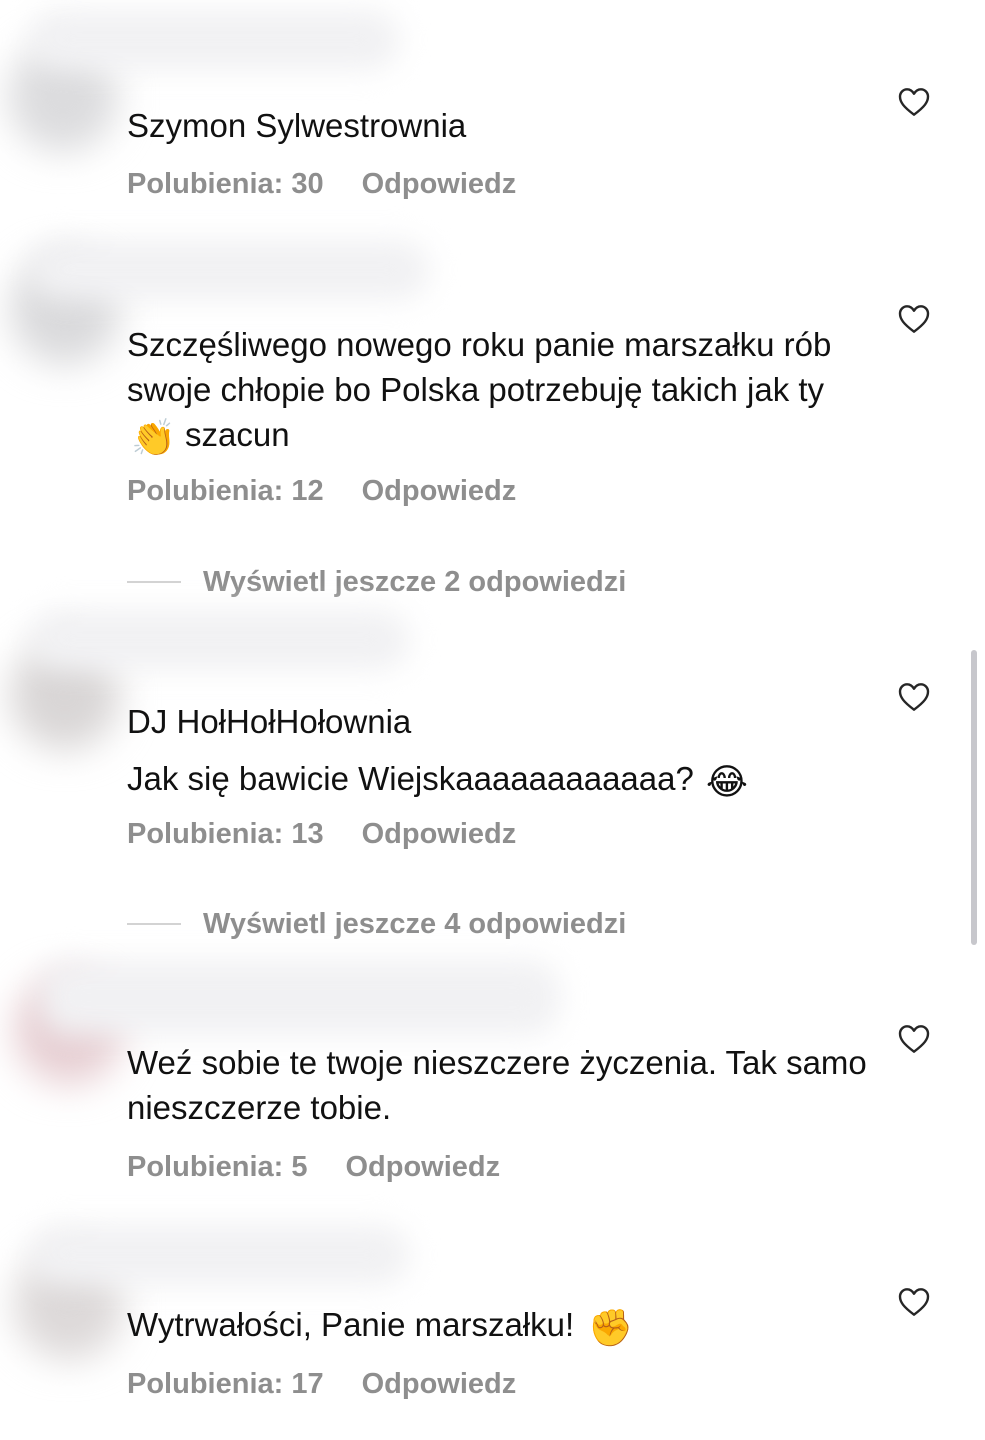 This screenshot has width=985, height=1440. I want to click on view-more-replies-label: Wyświetl jeszcze 4 odpowiedzi, so click(414, 924).